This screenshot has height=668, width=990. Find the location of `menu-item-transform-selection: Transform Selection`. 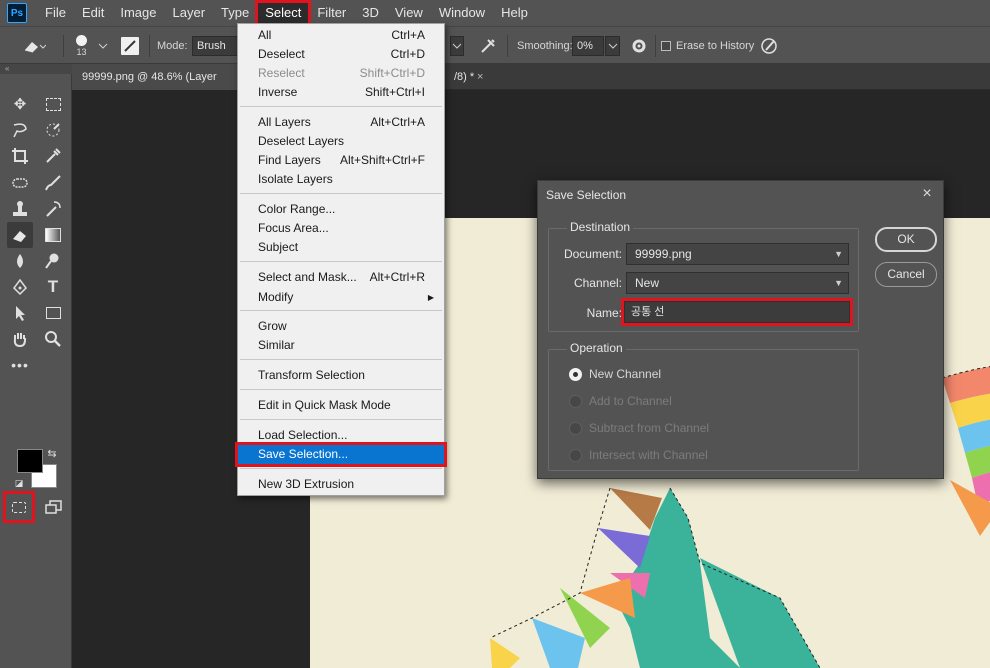

menu-item-transform-selection: Transform Selection is located at coordinates (341, 375).